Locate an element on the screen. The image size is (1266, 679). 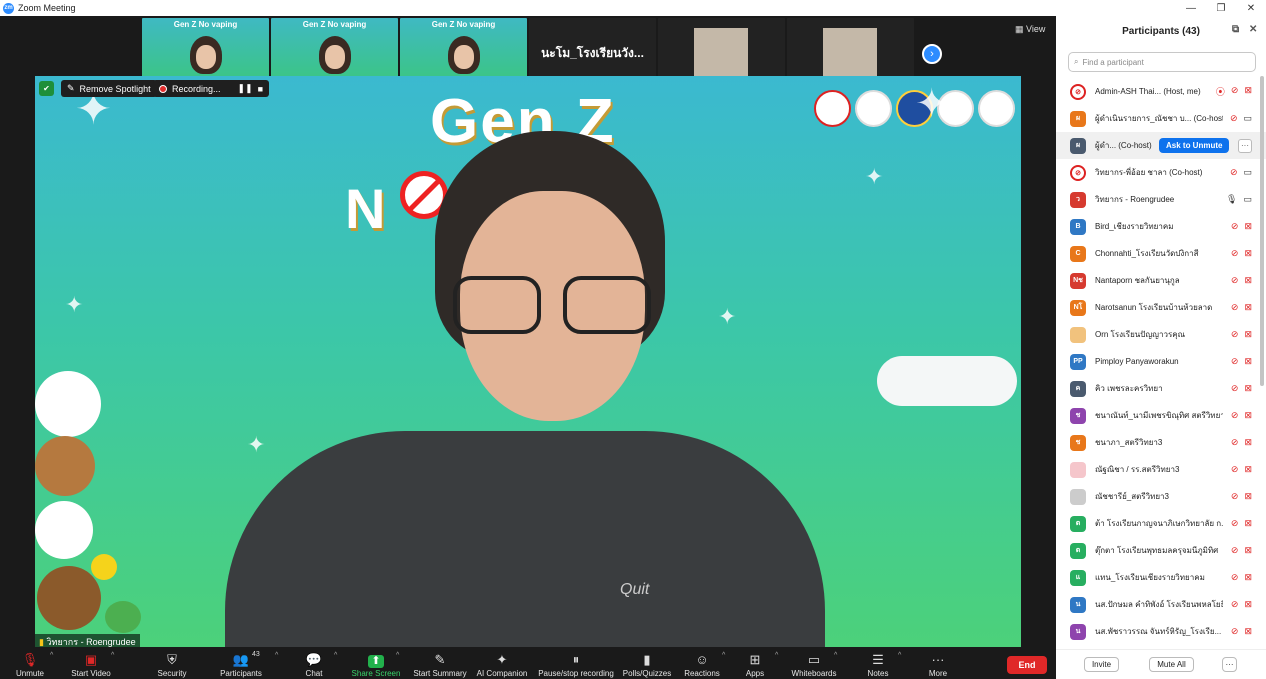
avatar: แ is located at coordinates (1078, 577).